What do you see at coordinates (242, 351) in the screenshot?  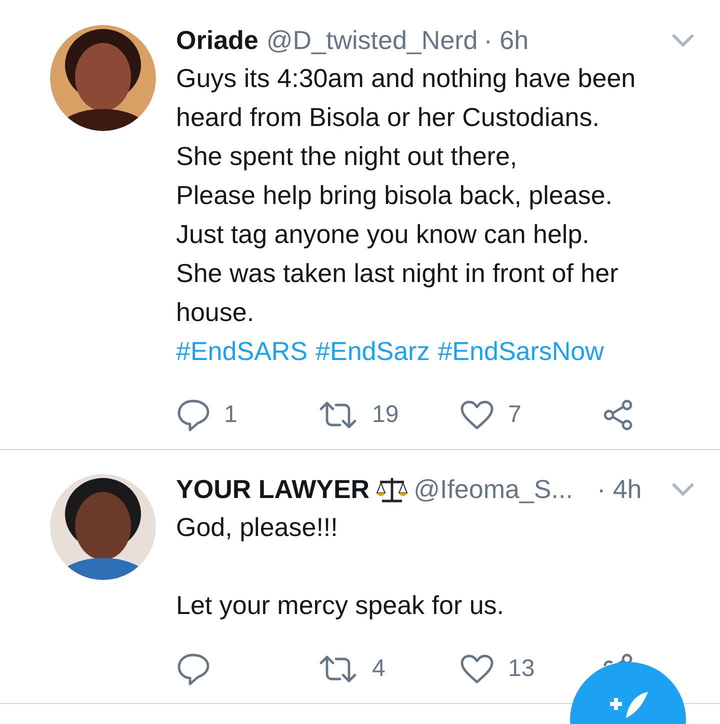 I see `hashtag-link: #EndSARS` at bounding box center [242, 351].